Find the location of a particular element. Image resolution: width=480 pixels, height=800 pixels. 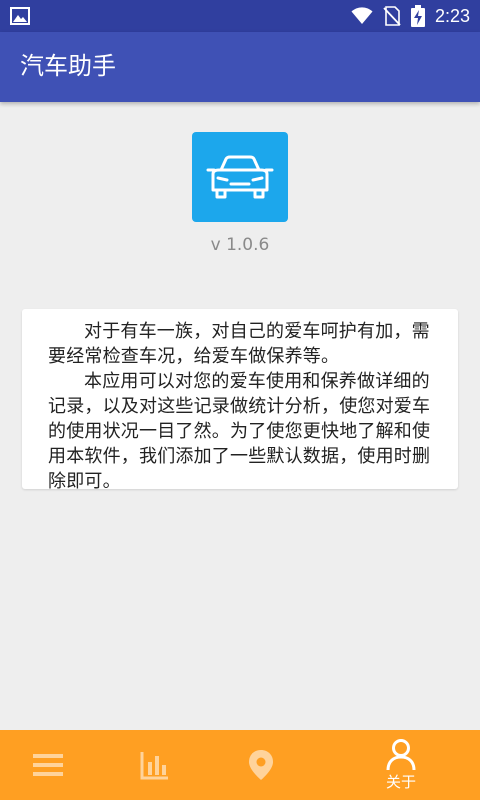

nav-item-statistics is located at coordinates (155, 765).